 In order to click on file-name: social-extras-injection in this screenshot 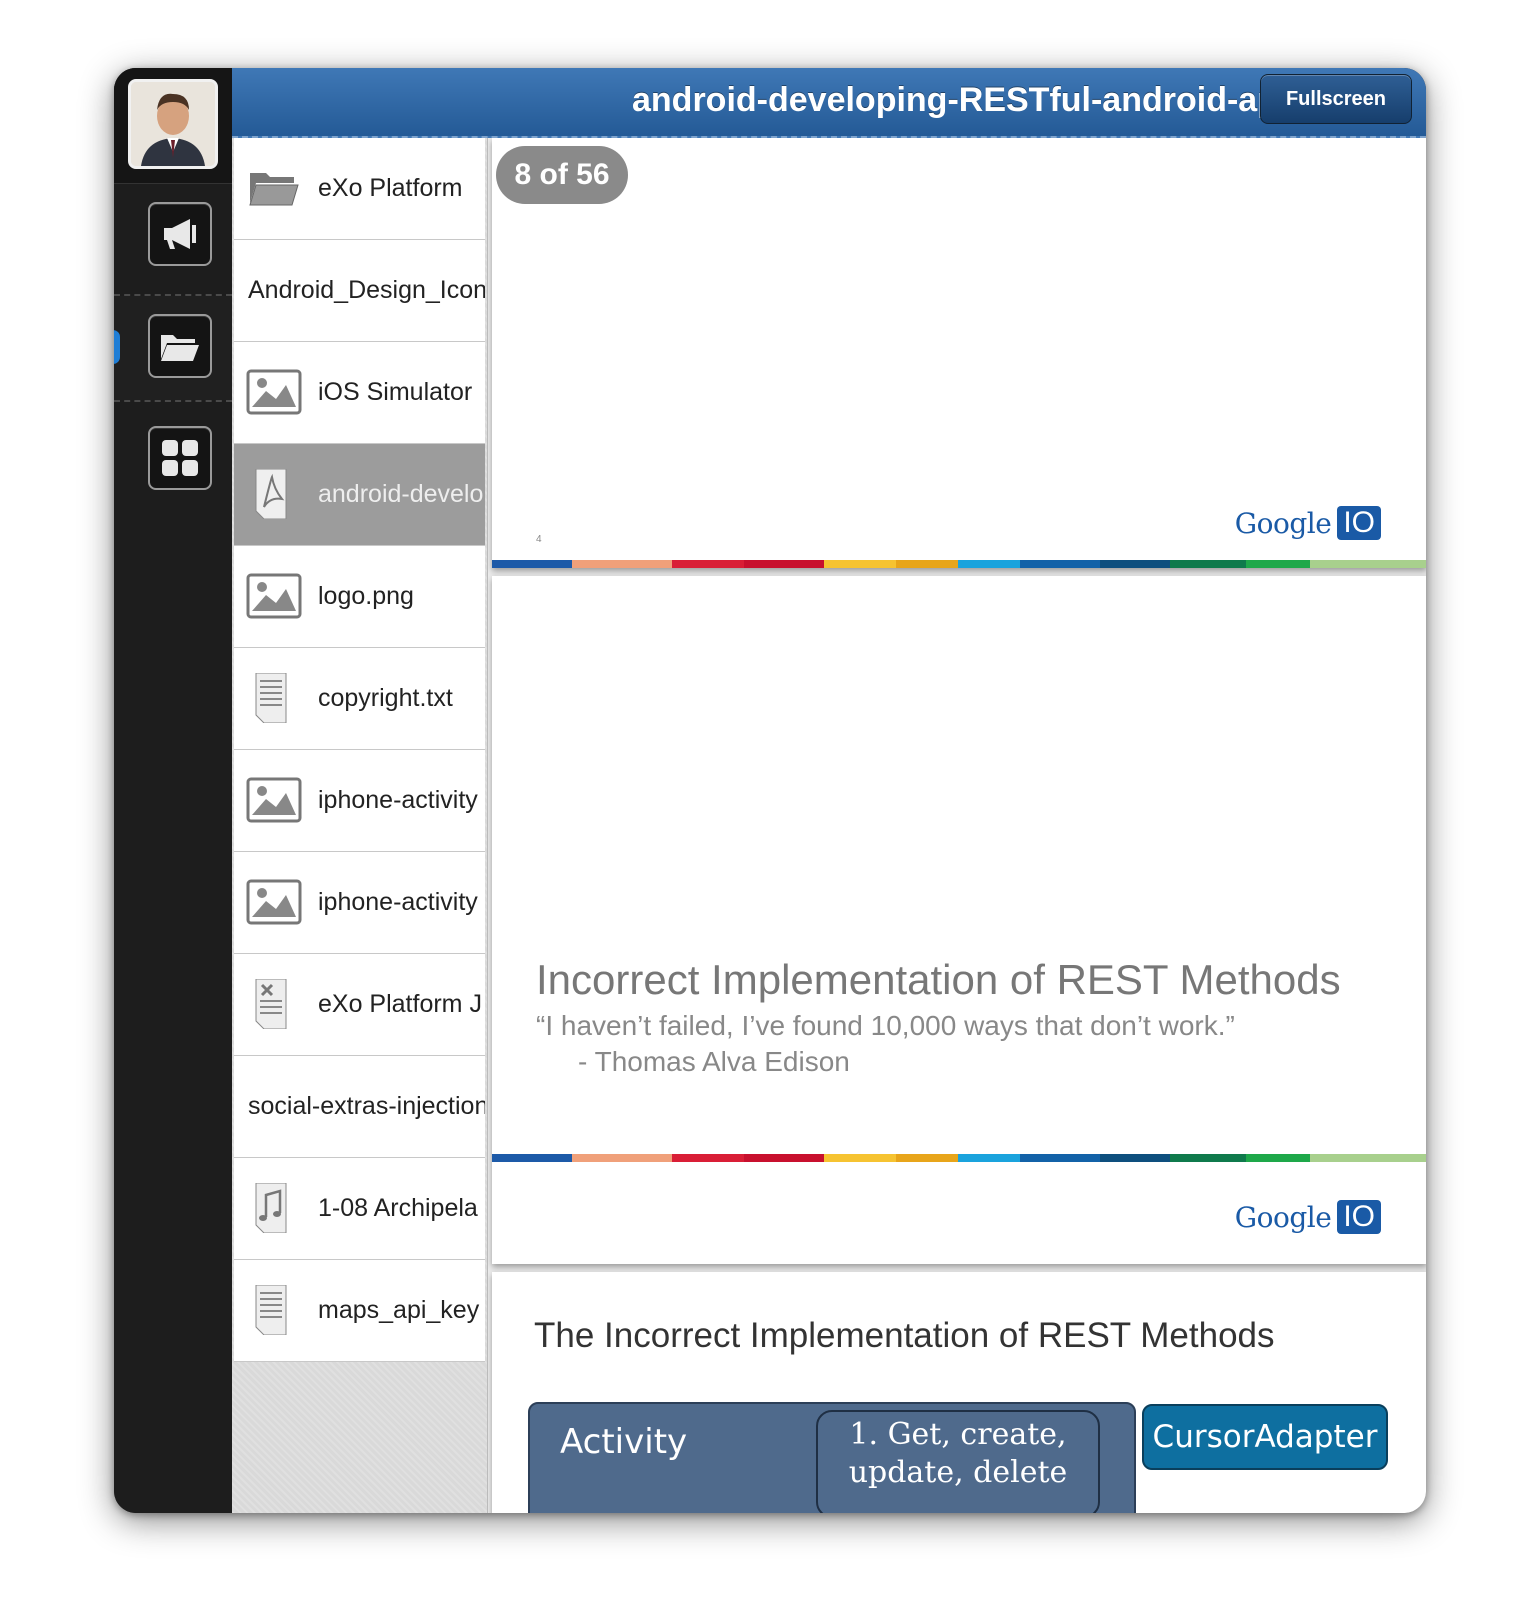, I will do `click(366, 1106)`.